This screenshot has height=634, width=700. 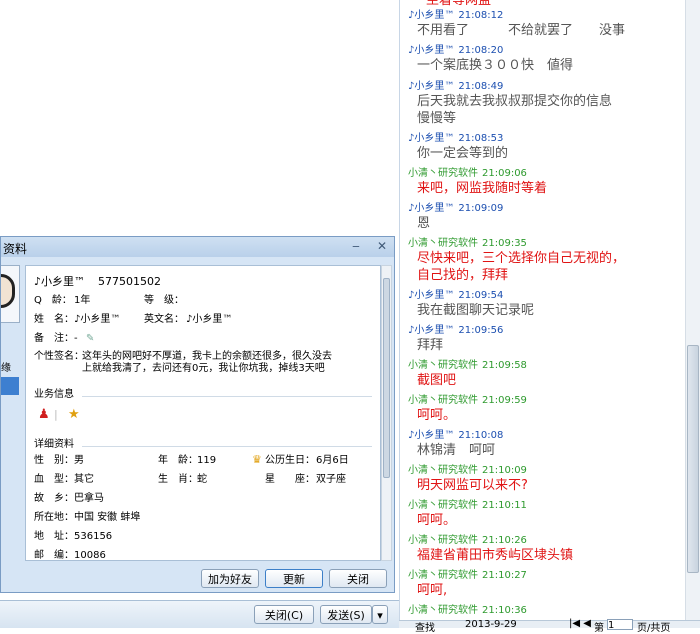 I want to click on chevron-down-icon: ▾, so click(x=380, y=615).